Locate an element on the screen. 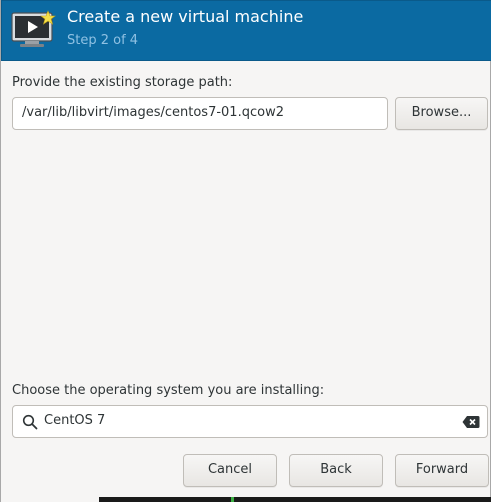  wizard-step-indicator: Step 2 of 4 is located at coordinates (103, 40).